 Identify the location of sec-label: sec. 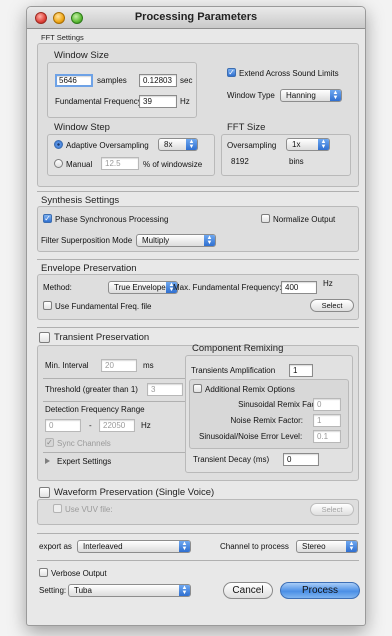
(186, 80).